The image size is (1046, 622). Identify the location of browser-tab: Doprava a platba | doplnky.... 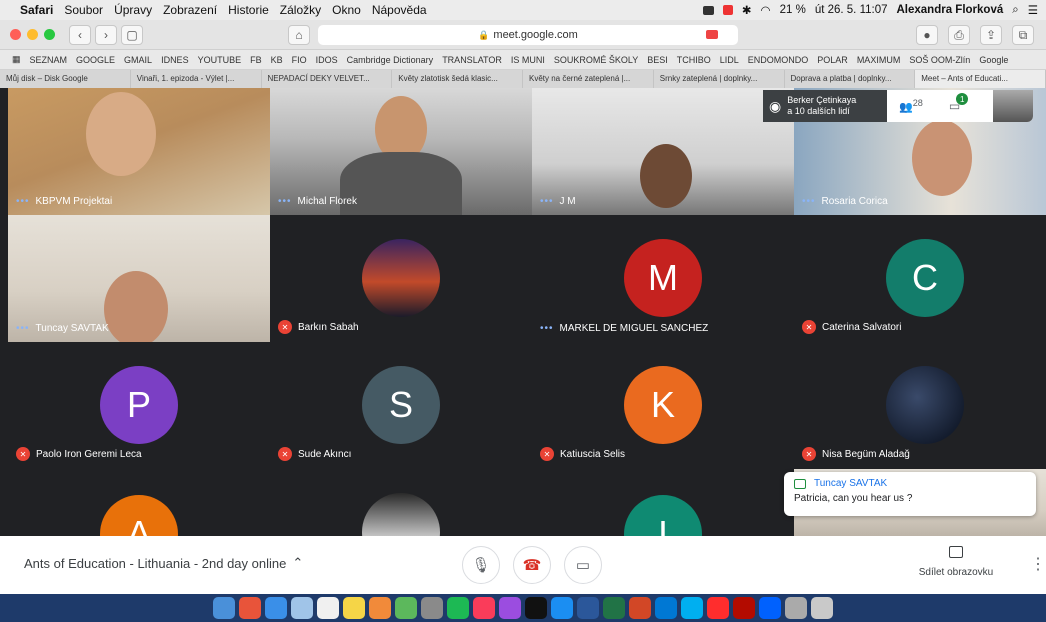
(850, 79).